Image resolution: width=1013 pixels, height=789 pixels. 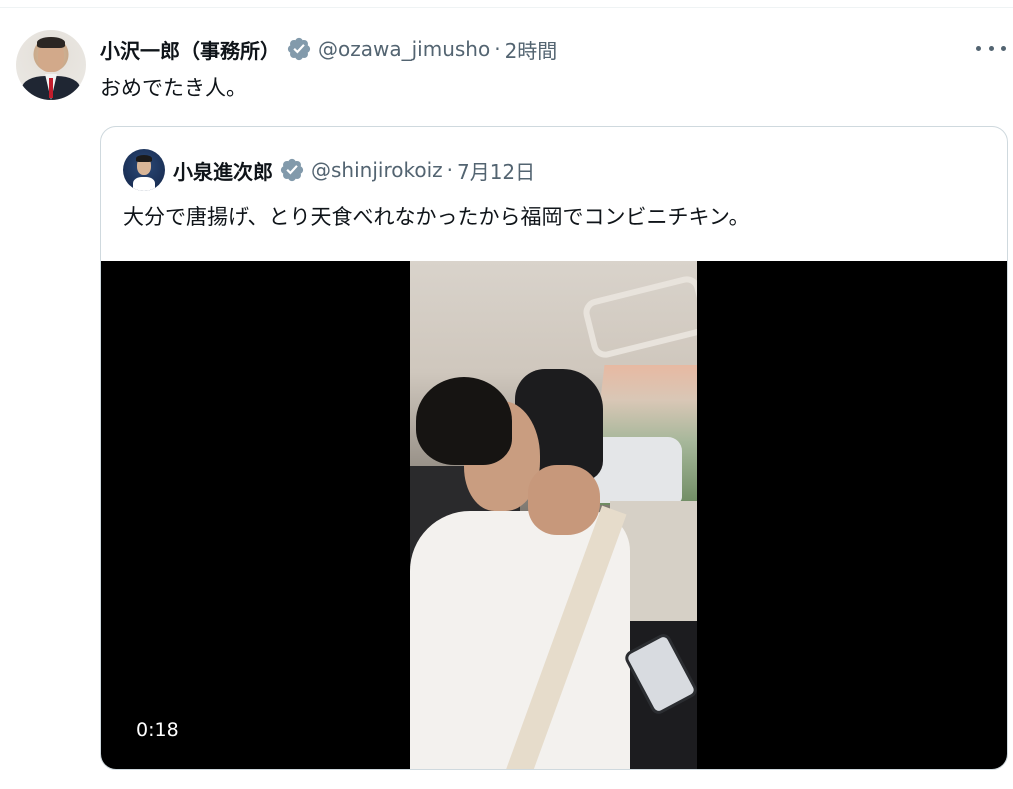 I want to click on quoted-tweet-text: 大分で唐揚げ、とり天食べれなかったから福岡でコンビニチキン。, so click(x=436, y=217).